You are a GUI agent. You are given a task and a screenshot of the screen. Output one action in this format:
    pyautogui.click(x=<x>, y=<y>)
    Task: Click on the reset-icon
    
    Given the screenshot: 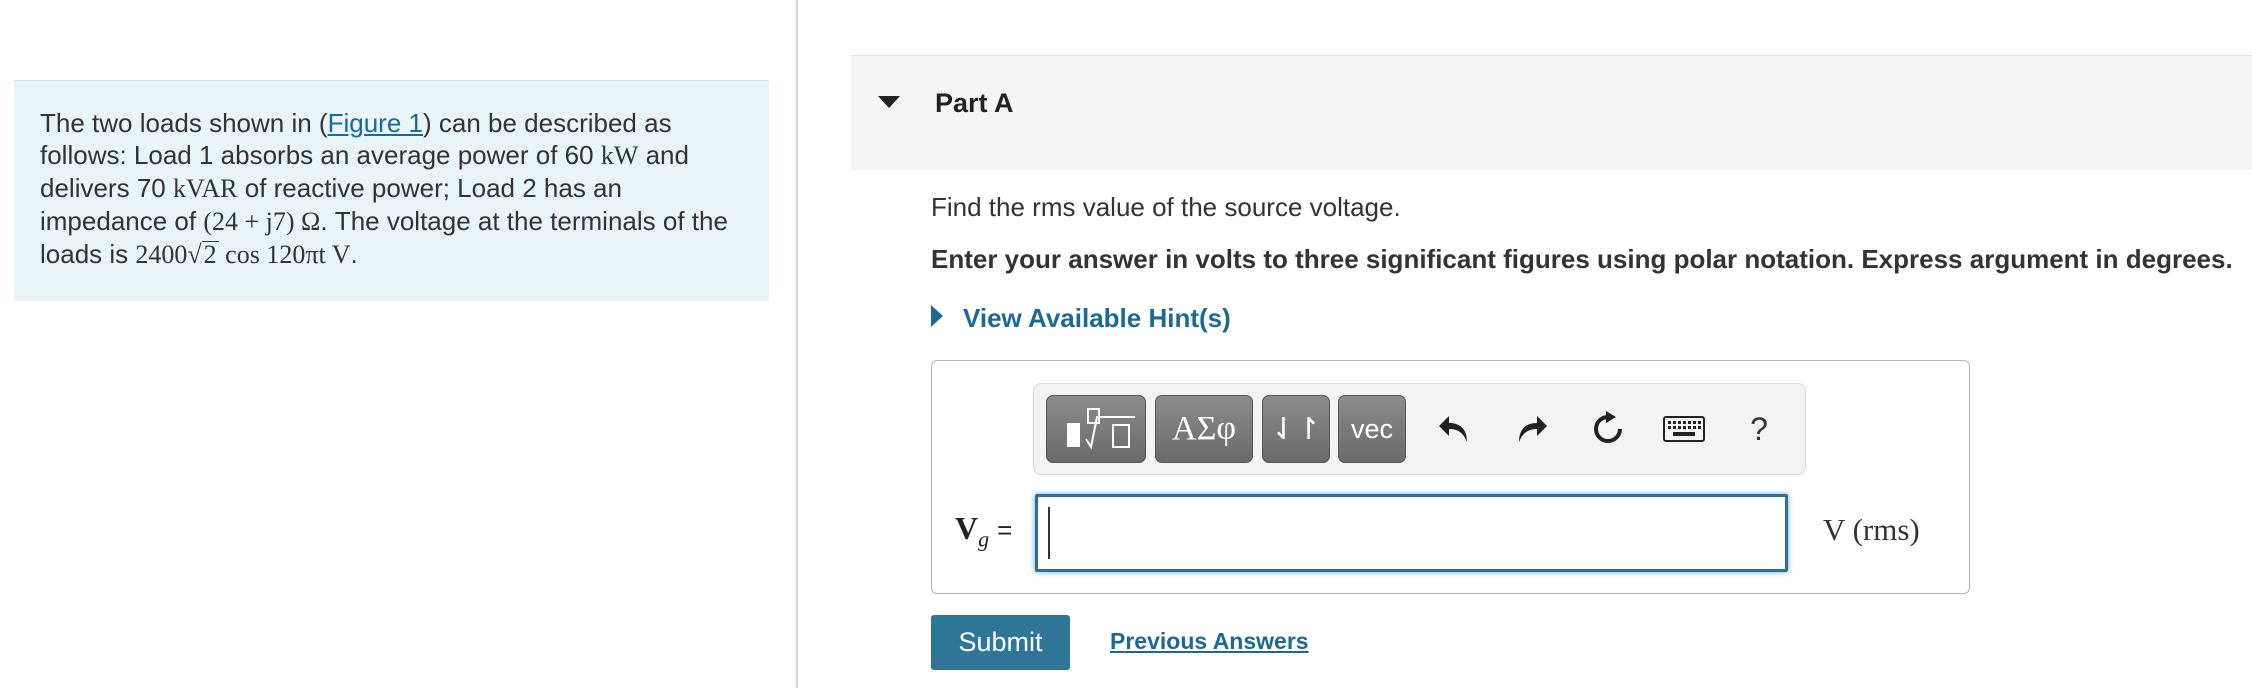 What is the action you would take?
    pyautogui.click(x=1608, y=429)
    